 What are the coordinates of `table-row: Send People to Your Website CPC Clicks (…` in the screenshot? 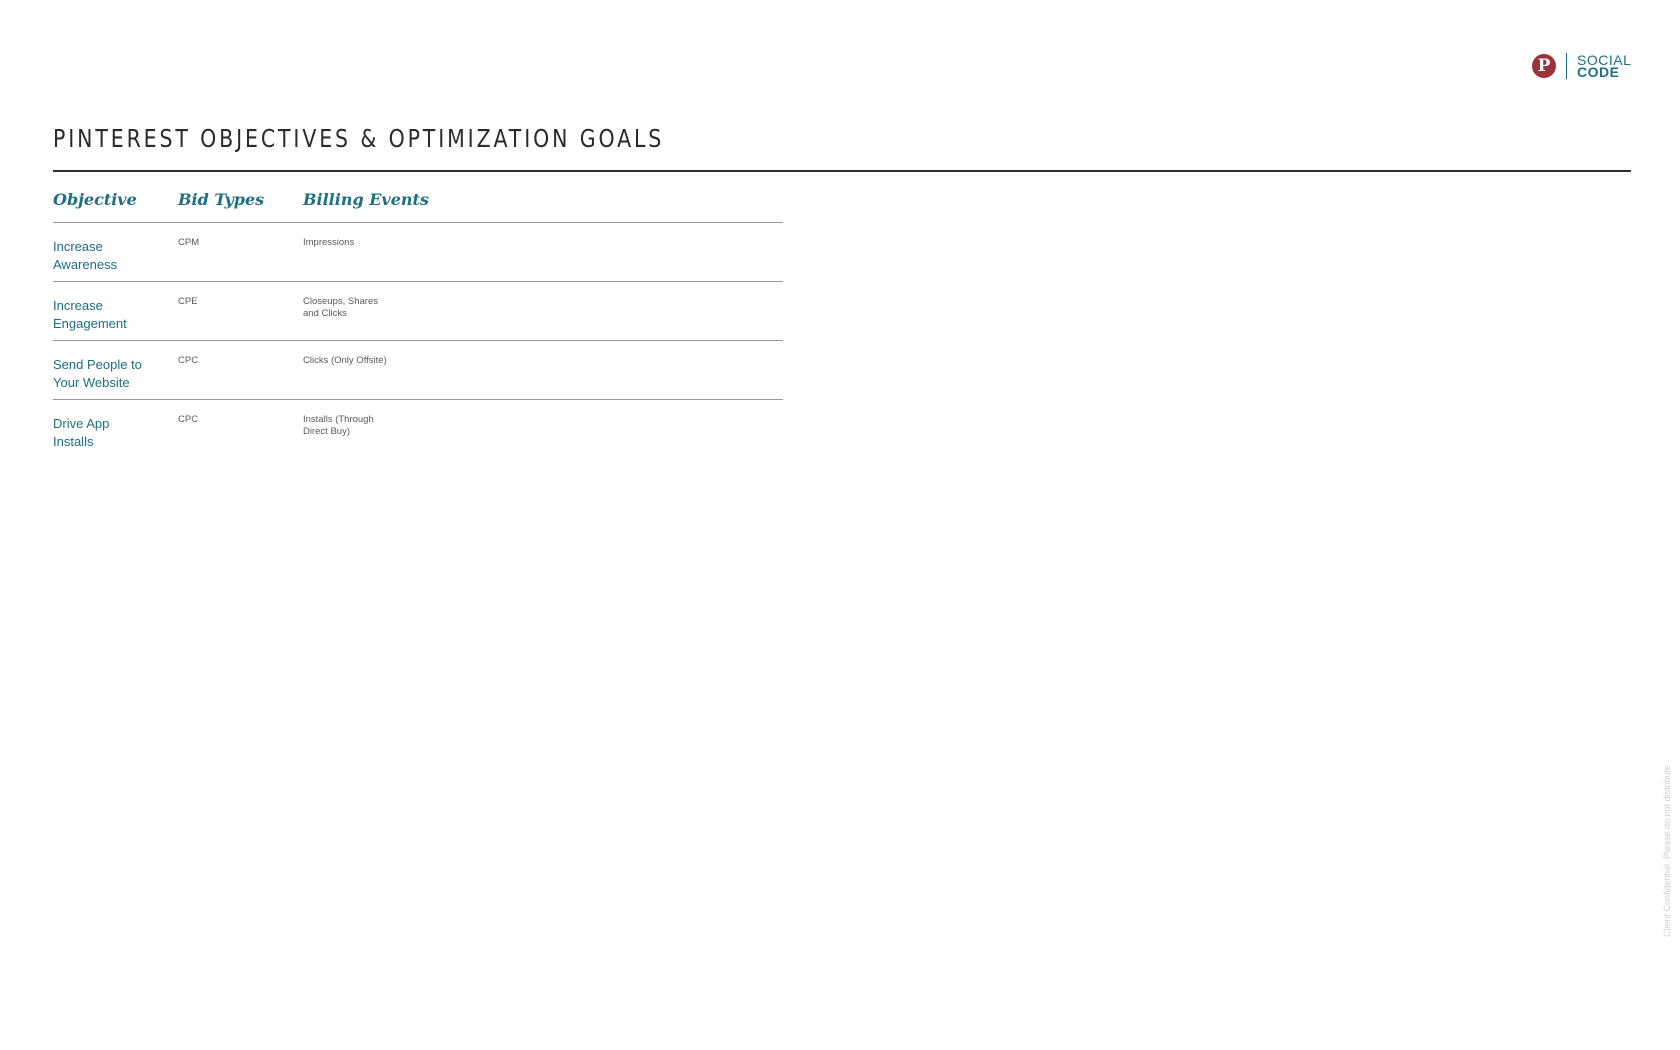 It's located at (418, 370).